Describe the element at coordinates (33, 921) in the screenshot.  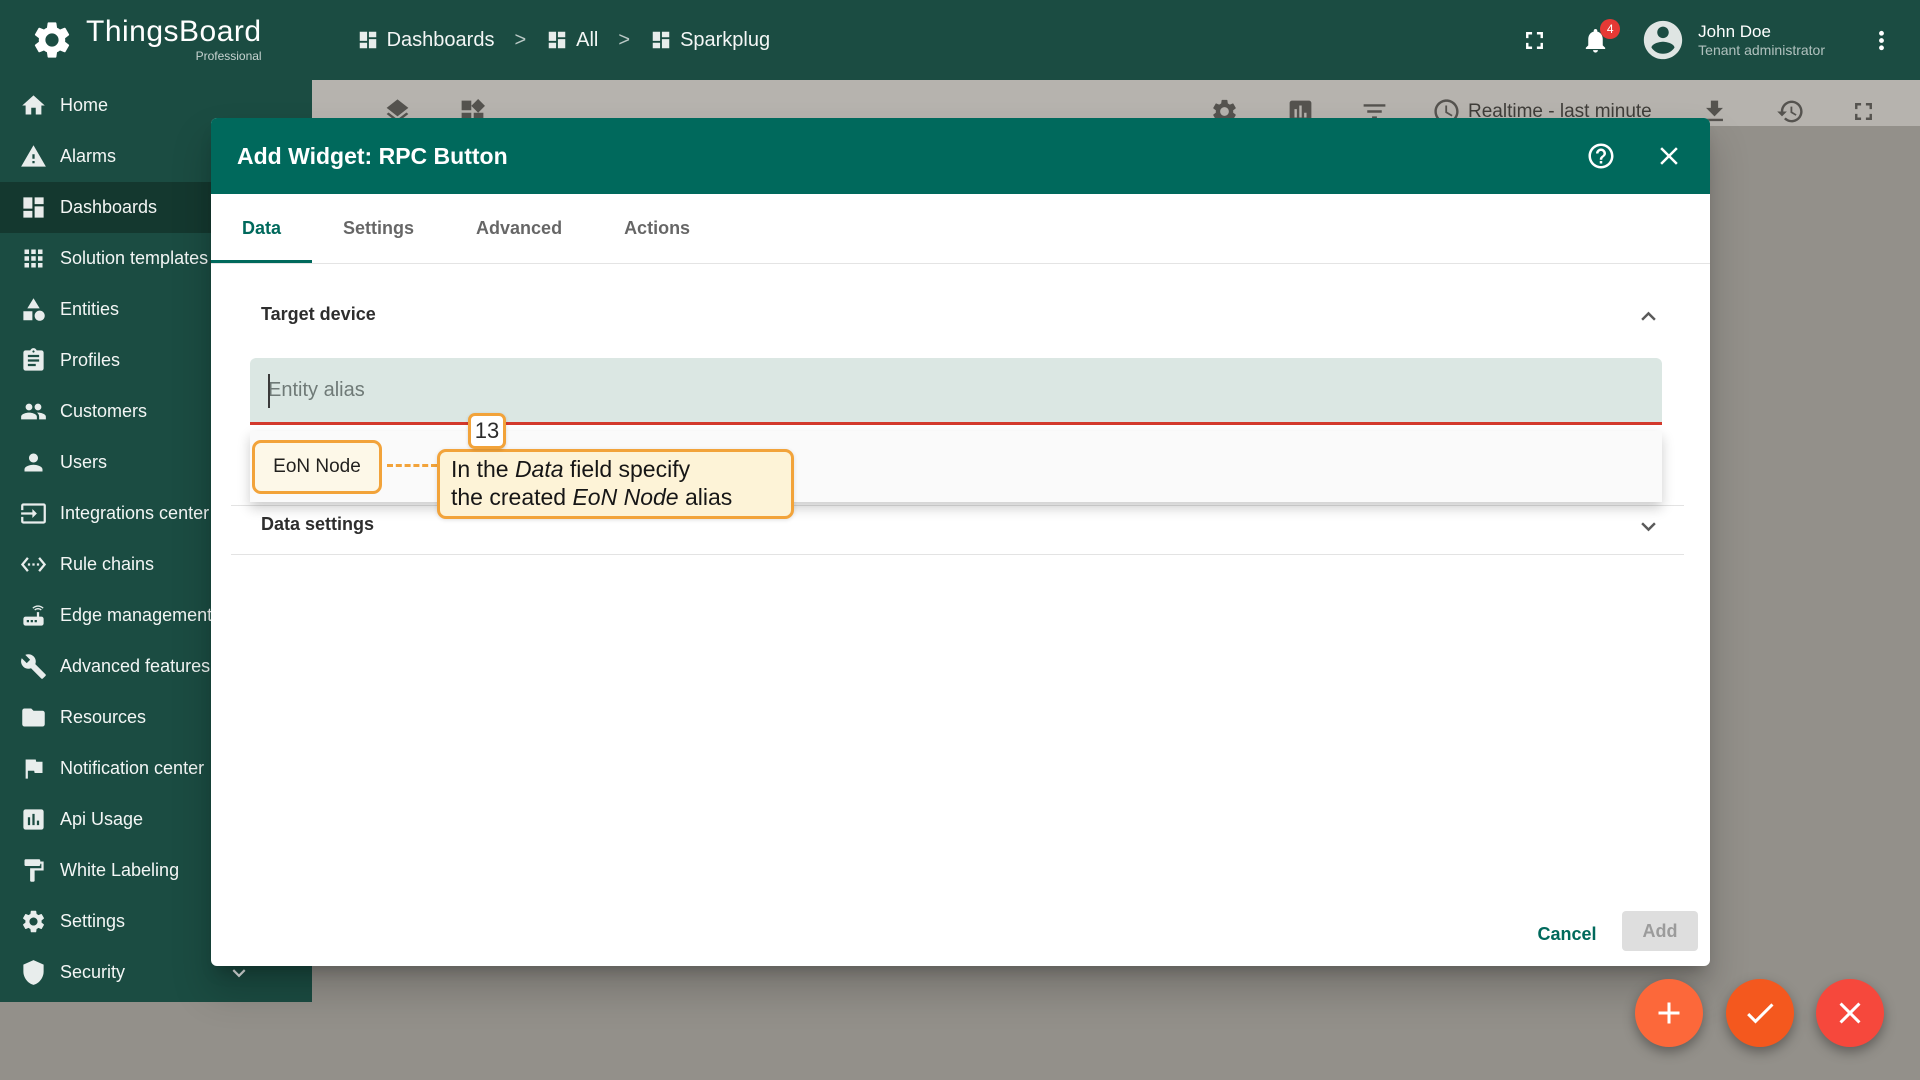
I see `gear-icon` at that location.